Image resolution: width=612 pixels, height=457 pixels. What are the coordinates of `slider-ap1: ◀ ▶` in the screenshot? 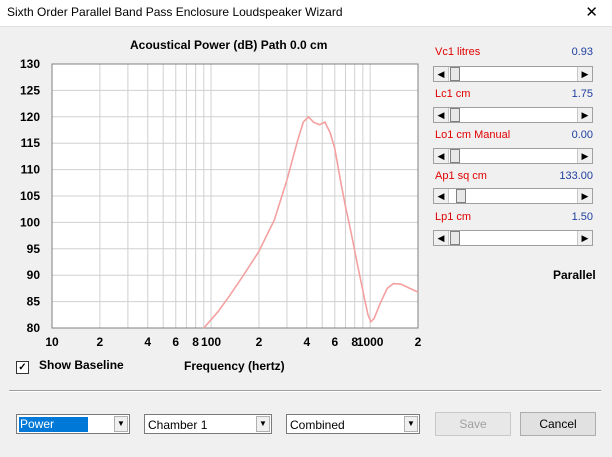 It's located at (513, 196).